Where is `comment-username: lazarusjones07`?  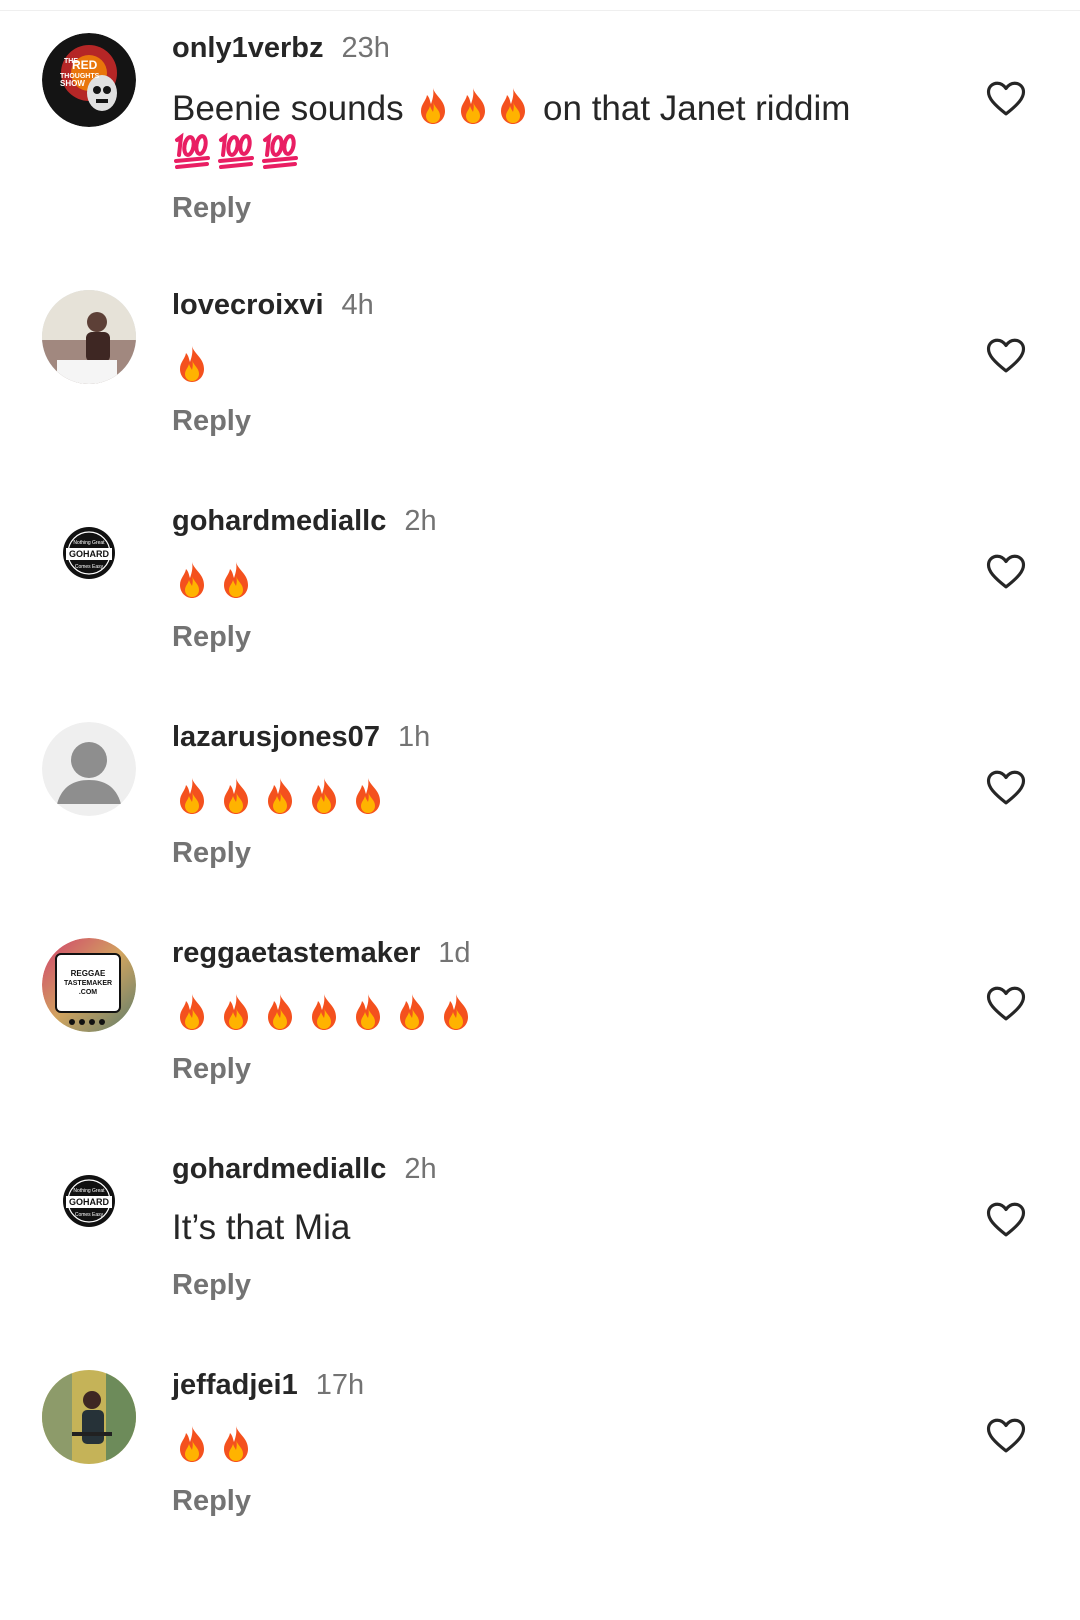 comment-username: lazarusjones07 is located at coordinates (276, 737).